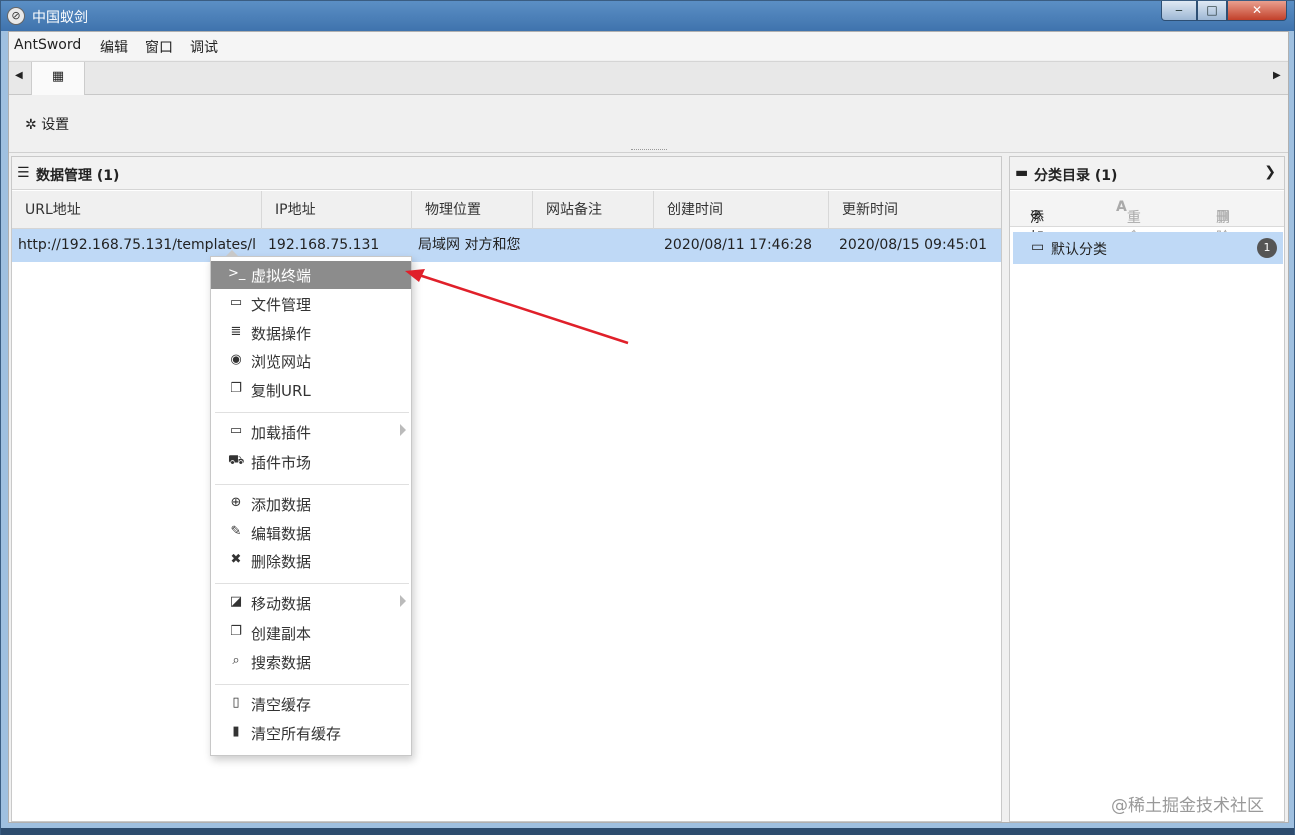 The width and height of the screenshot is (1295, 835). What do you see at coordinates (1187, 806) in the screenshot?
I see `watermark: @稀土掘金技术社区` at bounding box center [1187, 806].